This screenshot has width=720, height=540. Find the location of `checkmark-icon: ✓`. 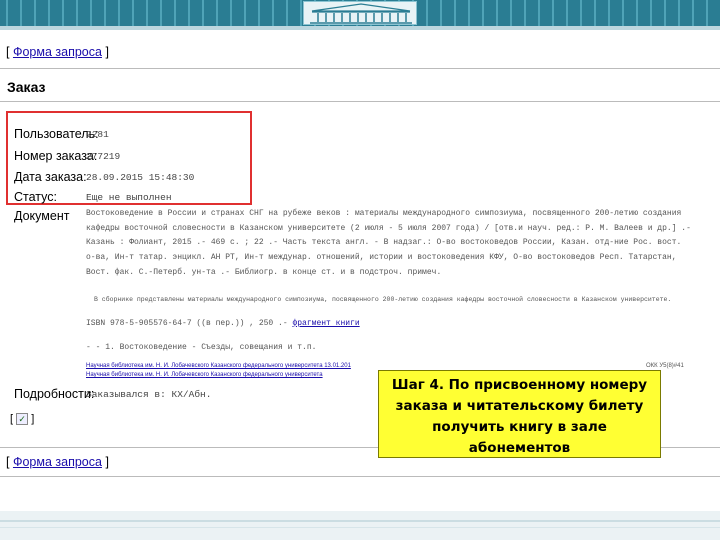

checkmark-icon: ✓ is located at coordinates (22, 419).